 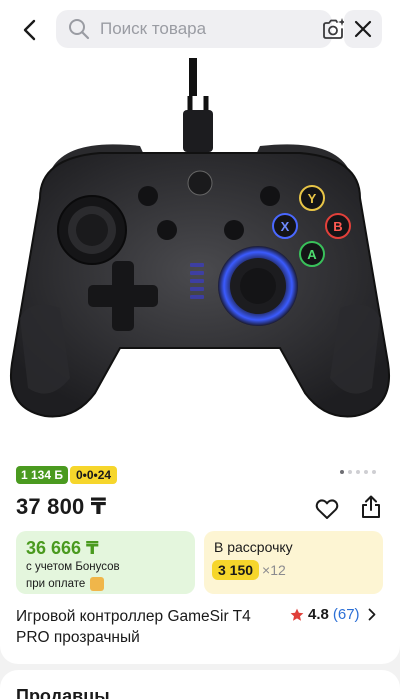 I want to click on rating-link: 4.8 (67), so click(x=334, y=614).